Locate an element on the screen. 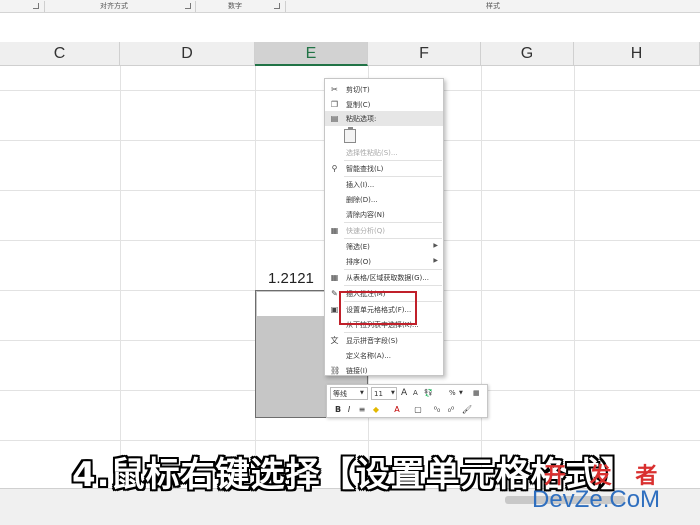 The image size is (700, 525). menu-label: 剪切(T) is located at coordinates (358, 90).